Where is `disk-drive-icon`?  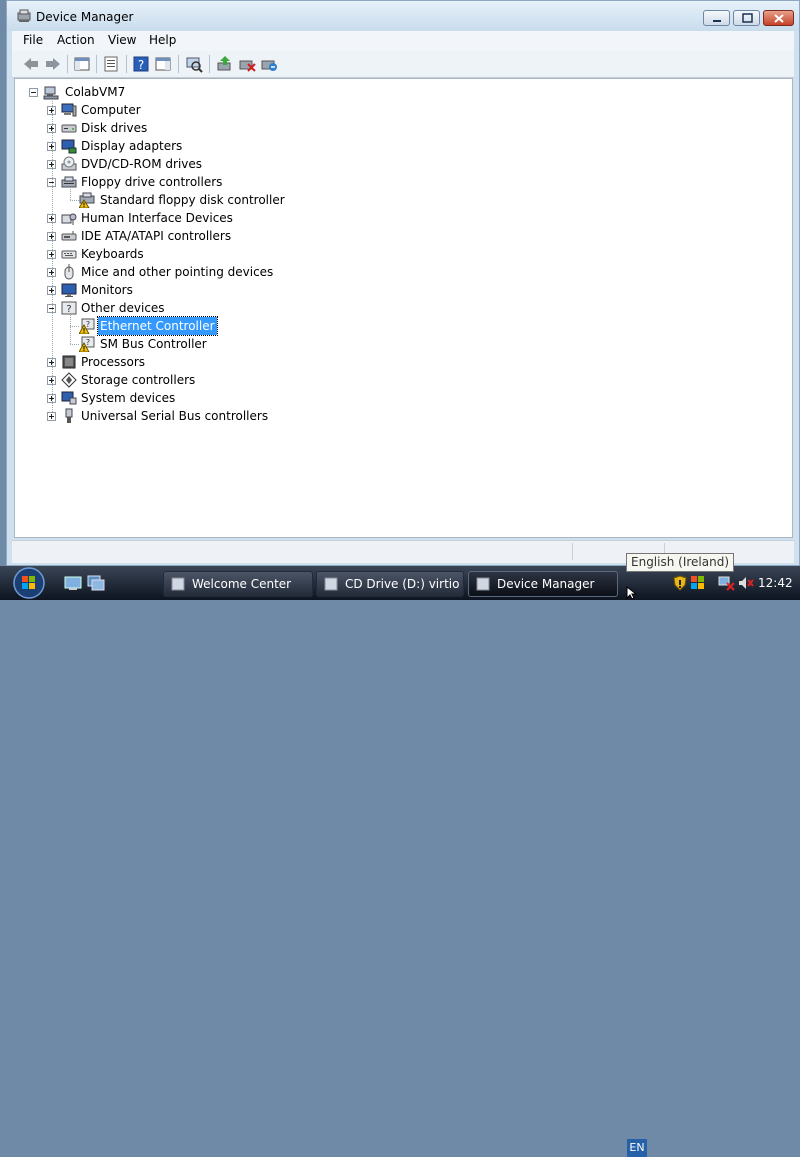
disk-drive-icon is located at coordinates (69, 128).